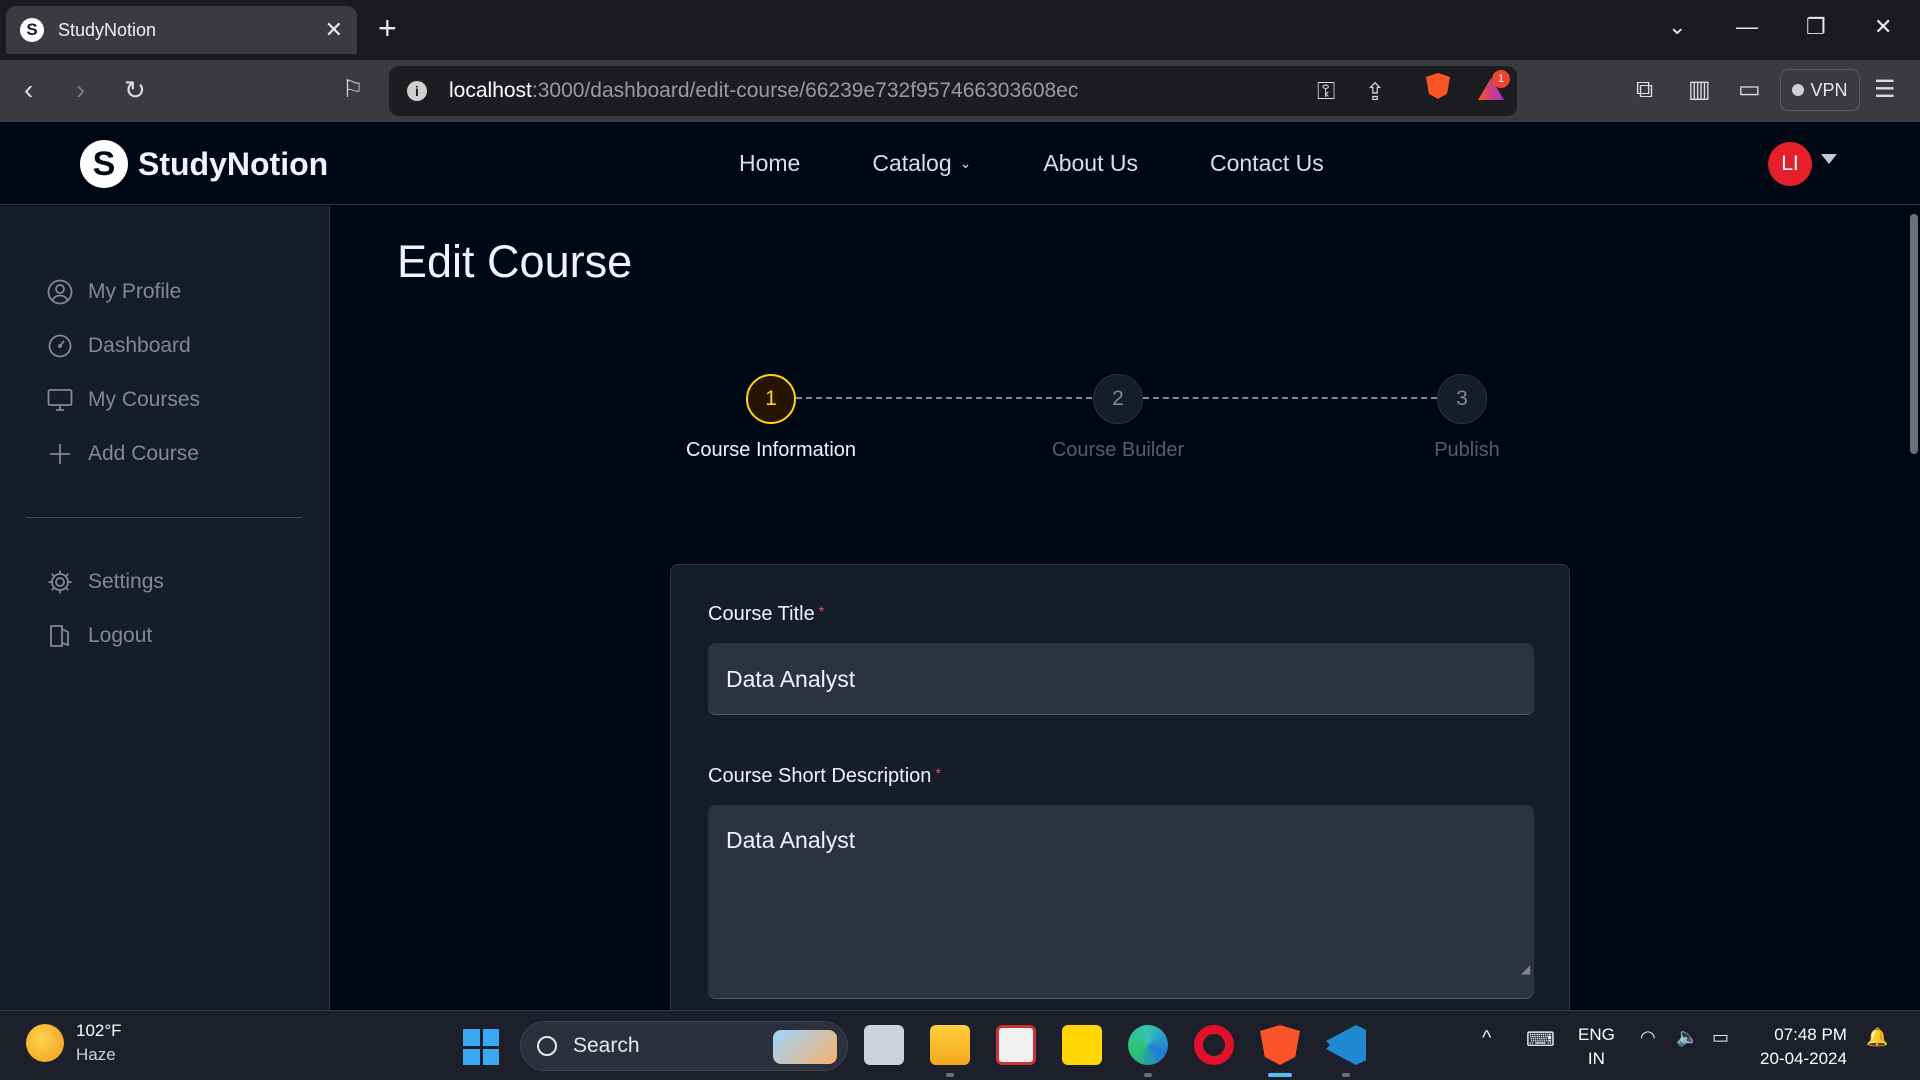 The height and width of the screenshot is (1080, 1920). What do you see at coordinates (1280, 1075) in the screenshot?
I see `active-app-indicator` at bounding box center [1280, 1075].